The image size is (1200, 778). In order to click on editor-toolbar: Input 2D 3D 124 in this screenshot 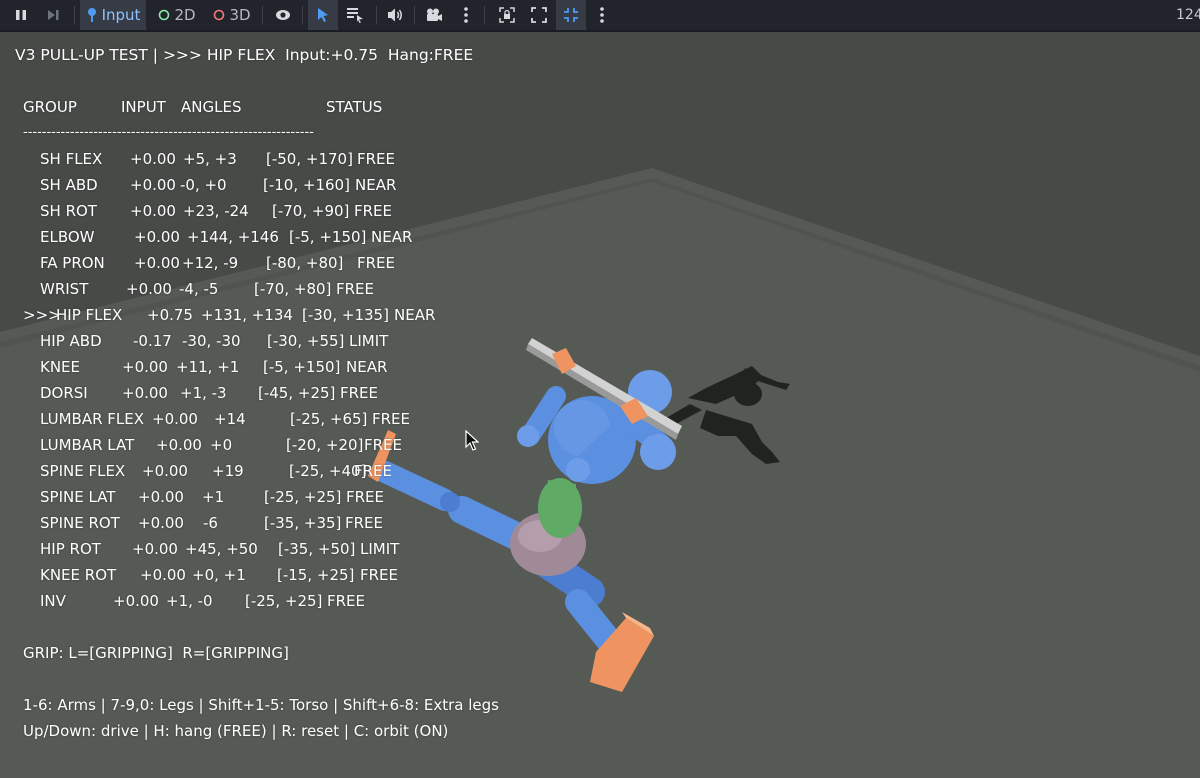, I will do `click(600, 16)`.